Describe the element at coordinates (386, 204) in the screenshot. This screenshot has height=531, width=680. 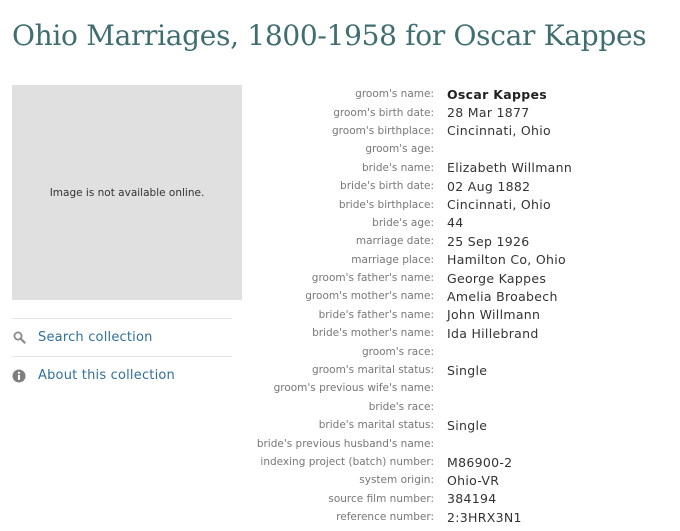
I see `field-label: bride's birthplace:` at that location.